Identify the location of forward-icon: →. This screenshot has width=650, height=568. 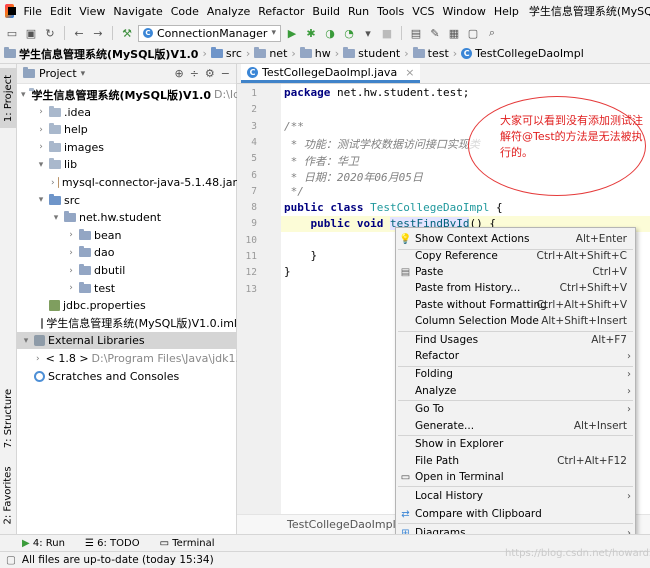
(98, 33).